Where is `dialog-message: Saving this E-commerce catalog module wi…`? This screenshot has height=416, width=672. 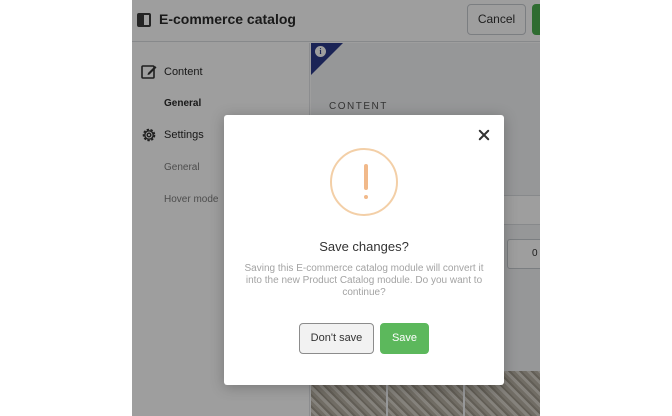
dialog-message: Saving this E-commerce catalog module wi… is located at coordinates (364, 280).